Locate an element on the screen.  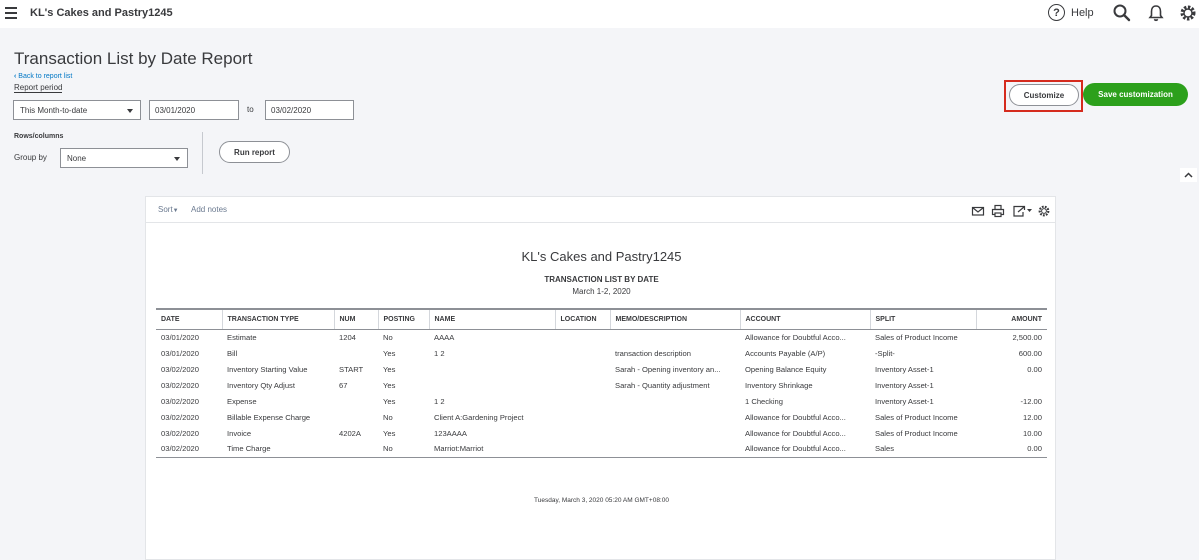
cell-num: 4202A is located at coordinates (356, 433).